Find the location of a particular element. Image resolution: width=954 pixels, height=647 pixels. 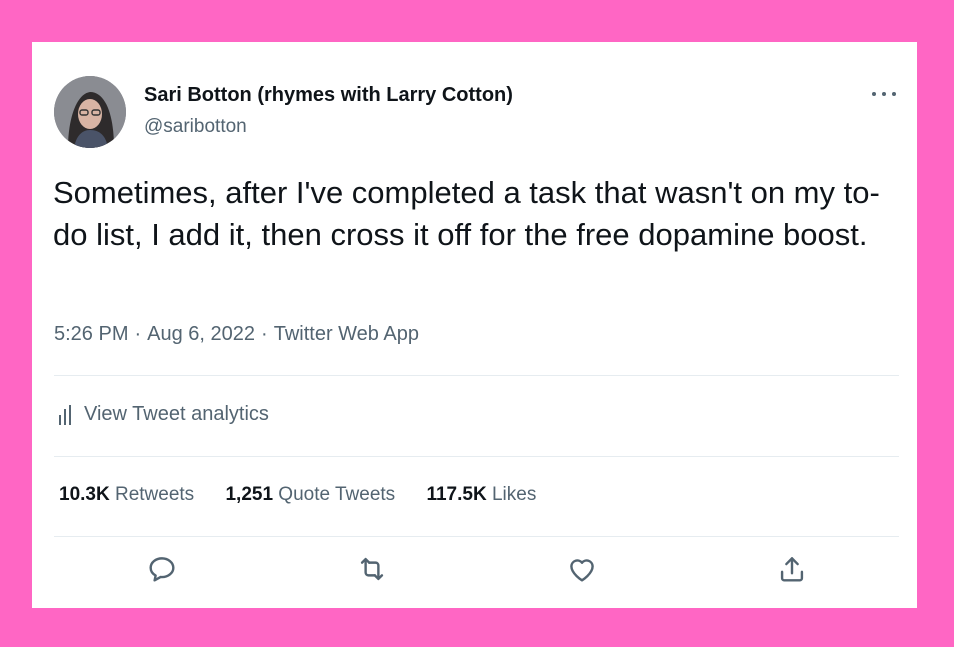

view-analytics-link: View Tweet analytics is located at coordinates (164, 414).